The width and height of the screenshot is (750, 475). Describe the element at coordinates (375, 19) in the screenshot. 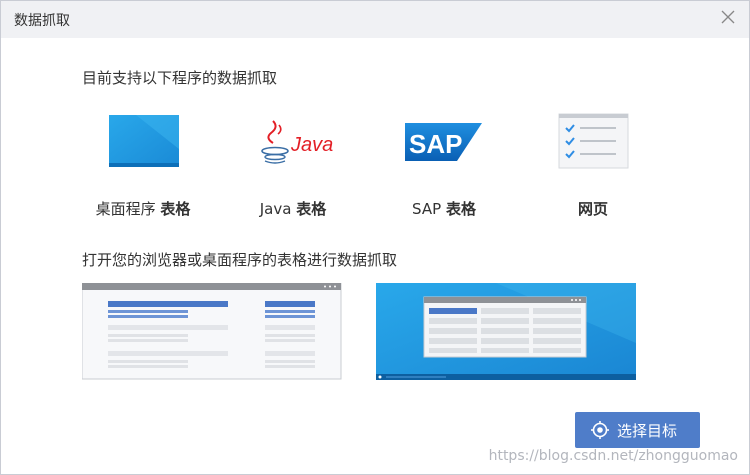

I see `title-bar: 数据抓取` at that location.